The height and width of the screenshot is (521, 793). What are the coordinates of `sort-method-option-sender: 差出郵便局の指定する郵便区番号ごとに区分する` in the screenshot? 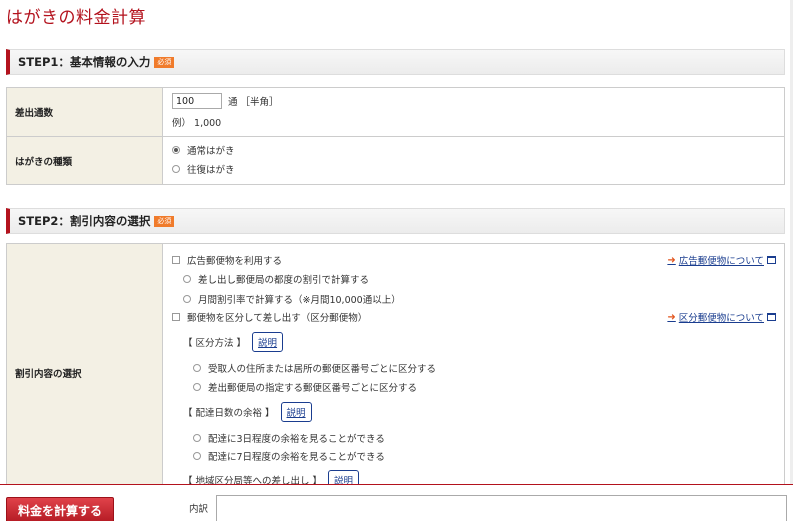 It's located at (305, 387).